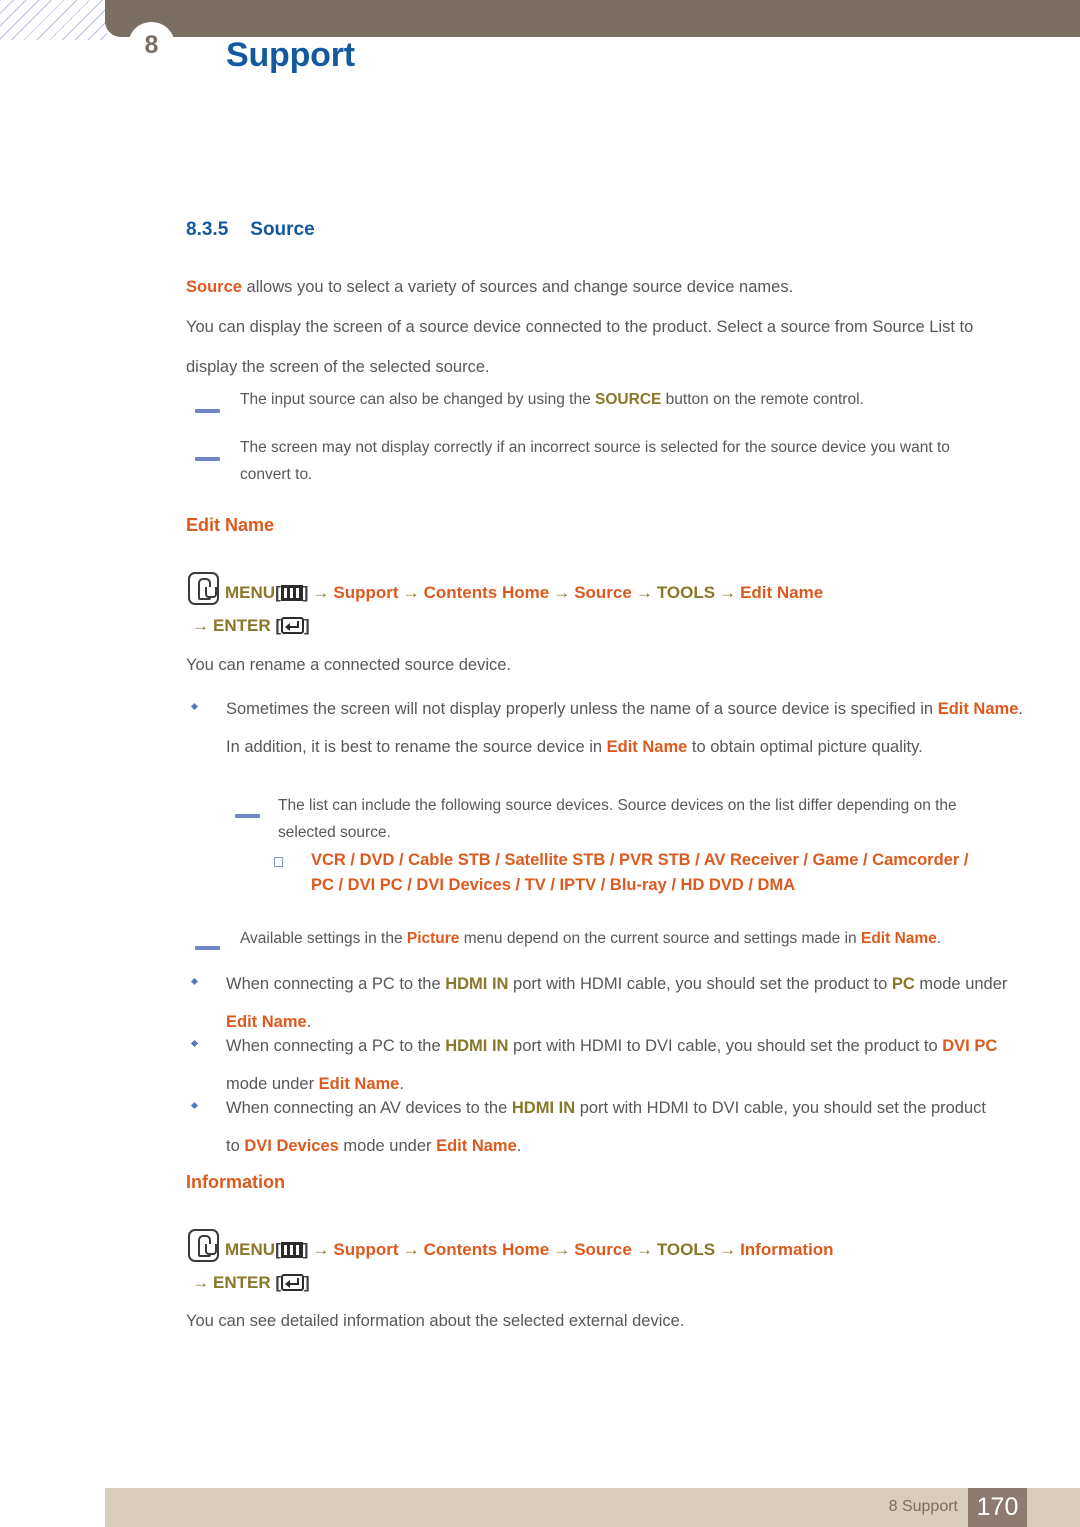 Image resolution: width=1080 pixels, height=1527 pixels. I want to click on menu-step-edit-name: Edit Name, so click(782, 592).